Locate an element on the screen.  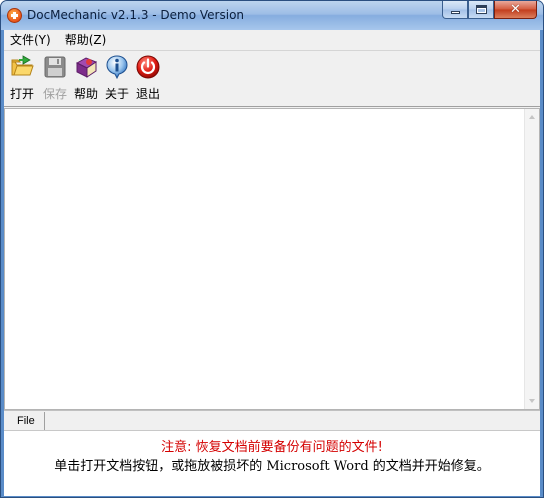
menu-file: 文件(Y) is located at coordinates (31, 40).